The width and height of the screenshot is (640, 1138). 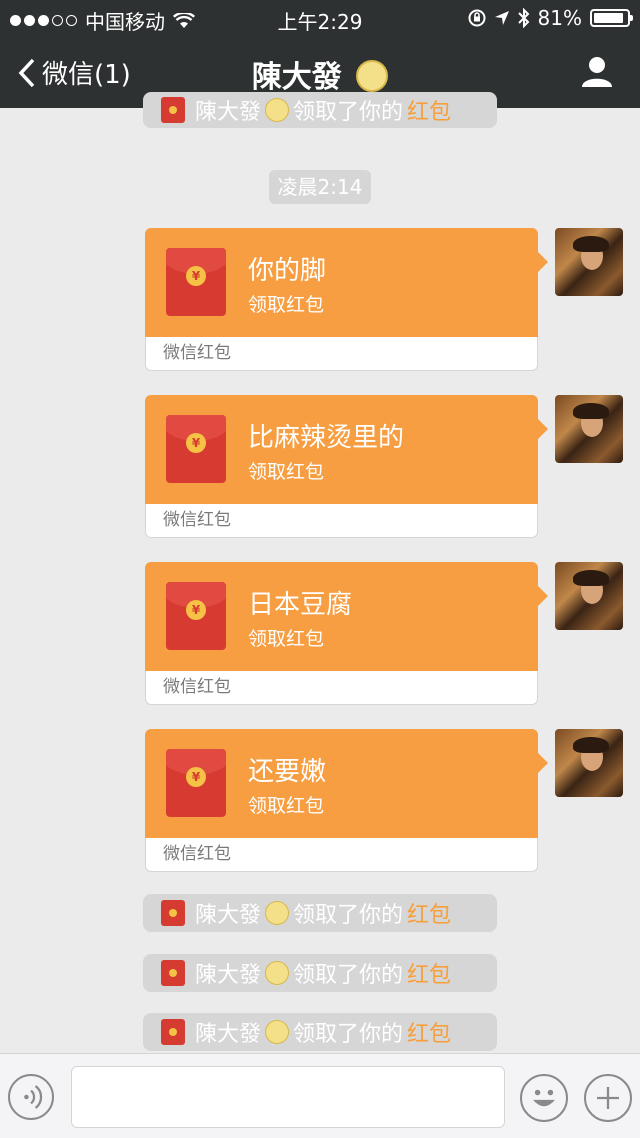 What do you see at coordinates (544, 1098) in the screenshot?
I see `emoji-icon` at bounding box center [544, 1098].